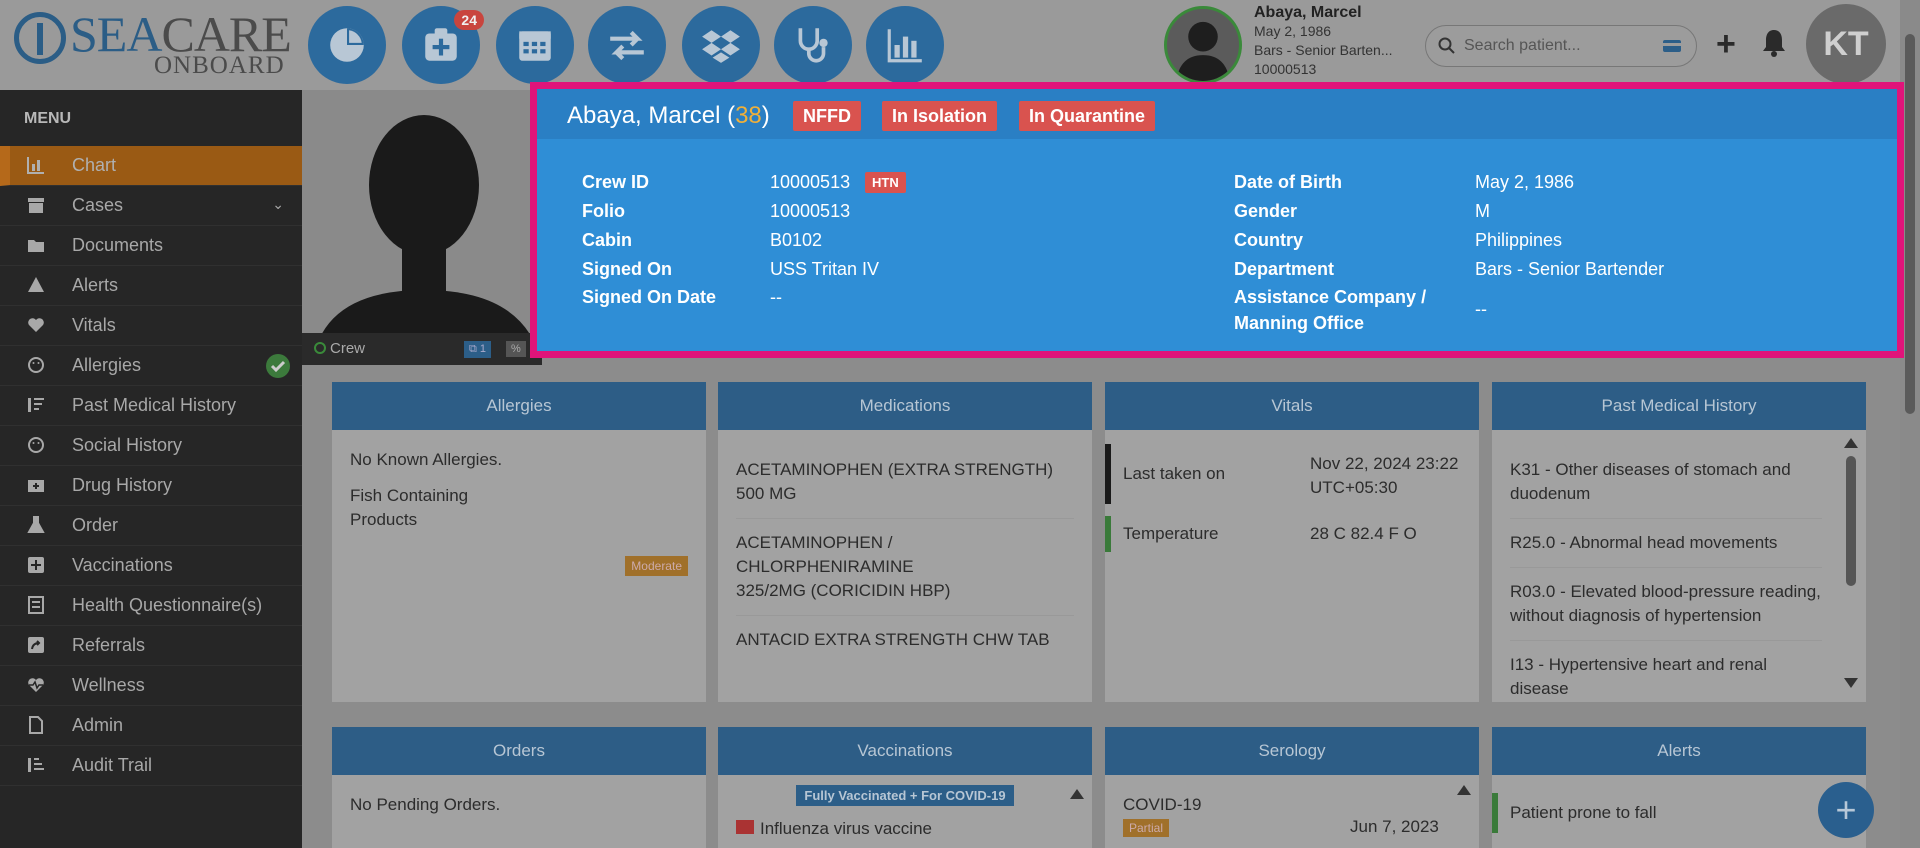 This screenshot has width=1920, height=848. I want to click on department-label: Department, so click(1284, 269).